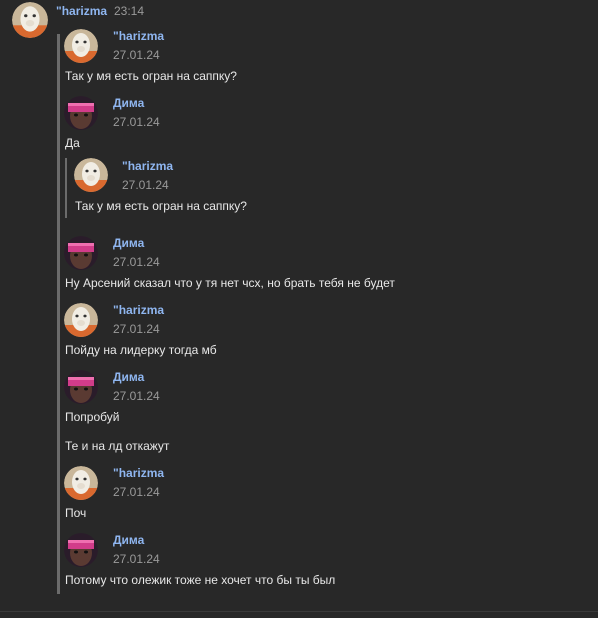  What do you see at coordinates (151, 76) in the screenshot?
I see `message-text: Так у мя есть огран на саппку?` at bounding box center [151, 76].